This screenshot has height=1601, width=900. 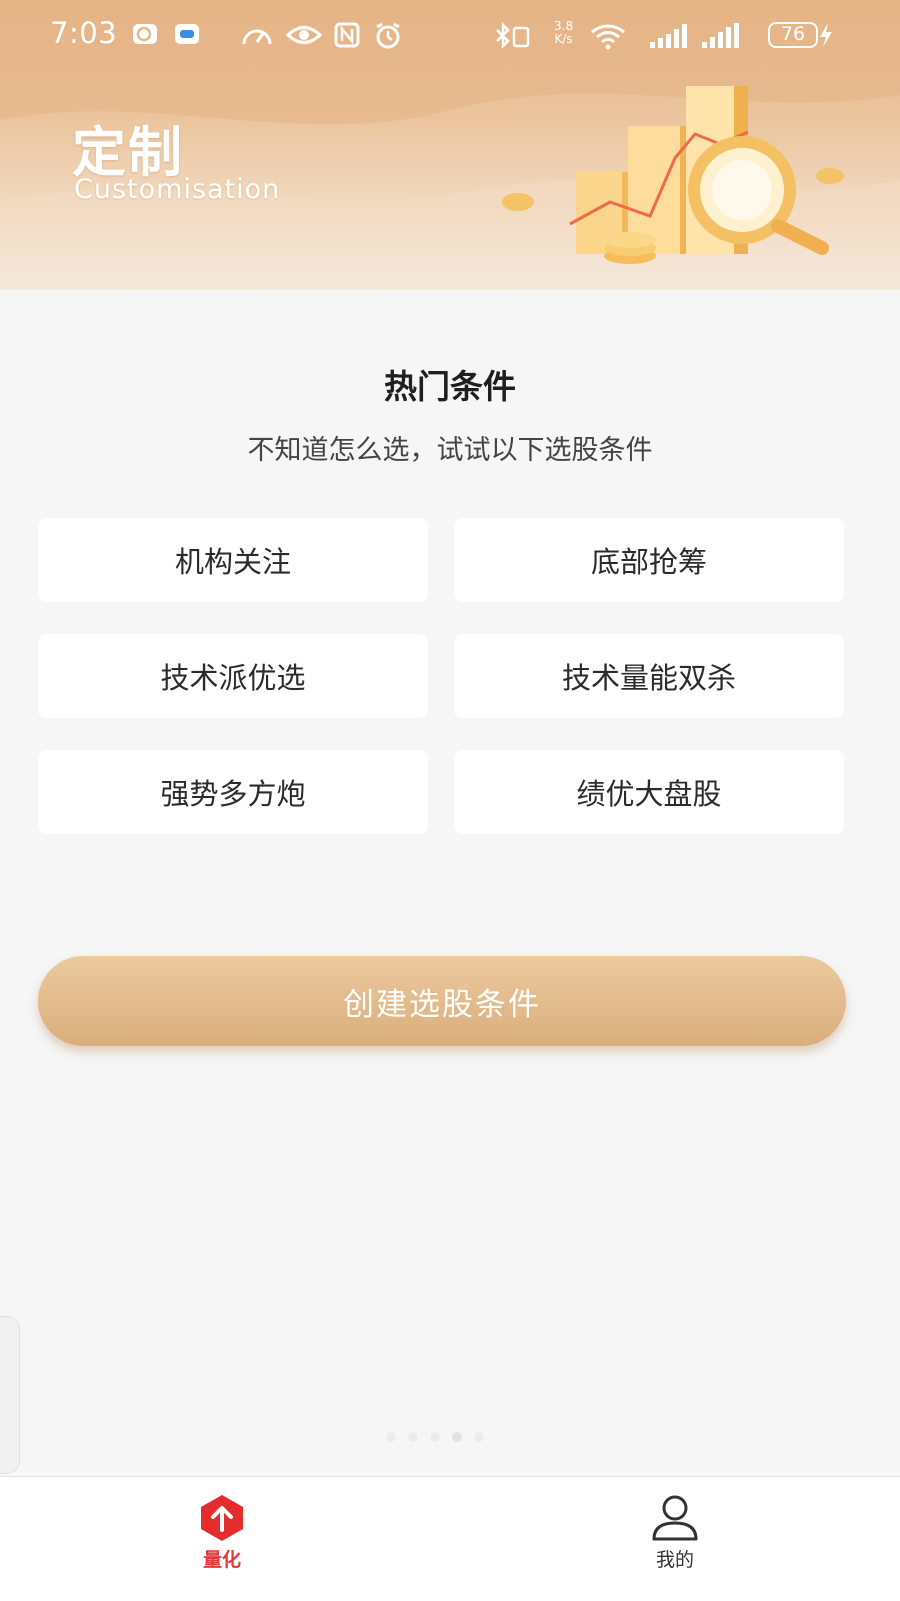 I want to click on tab-quant: 量化, so click(x=222, y=1539).